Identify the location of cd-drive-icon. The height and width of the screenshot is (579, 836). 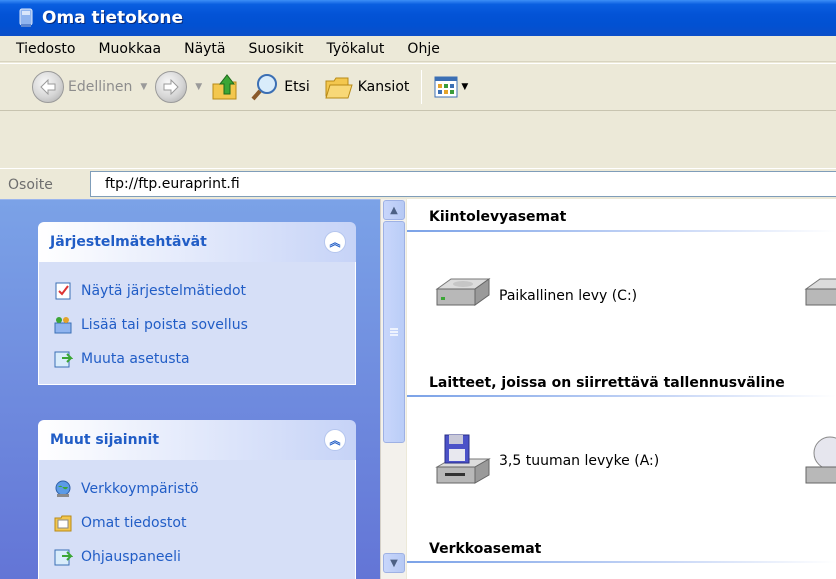
(820, 460).